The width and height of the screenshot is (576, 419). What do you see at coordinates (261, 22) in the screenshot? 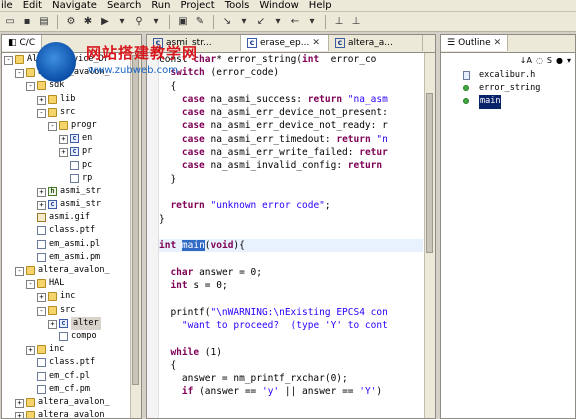
I see `prev-annotation-icon: ↙` at bounding box center [261, 22].